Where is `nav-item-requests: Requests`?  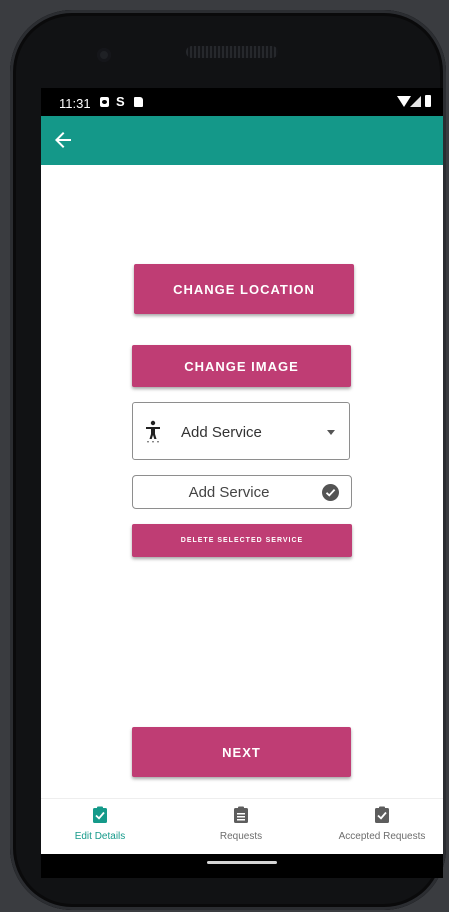 nav-item-requests: Requests is located at coordinates (241, 827).